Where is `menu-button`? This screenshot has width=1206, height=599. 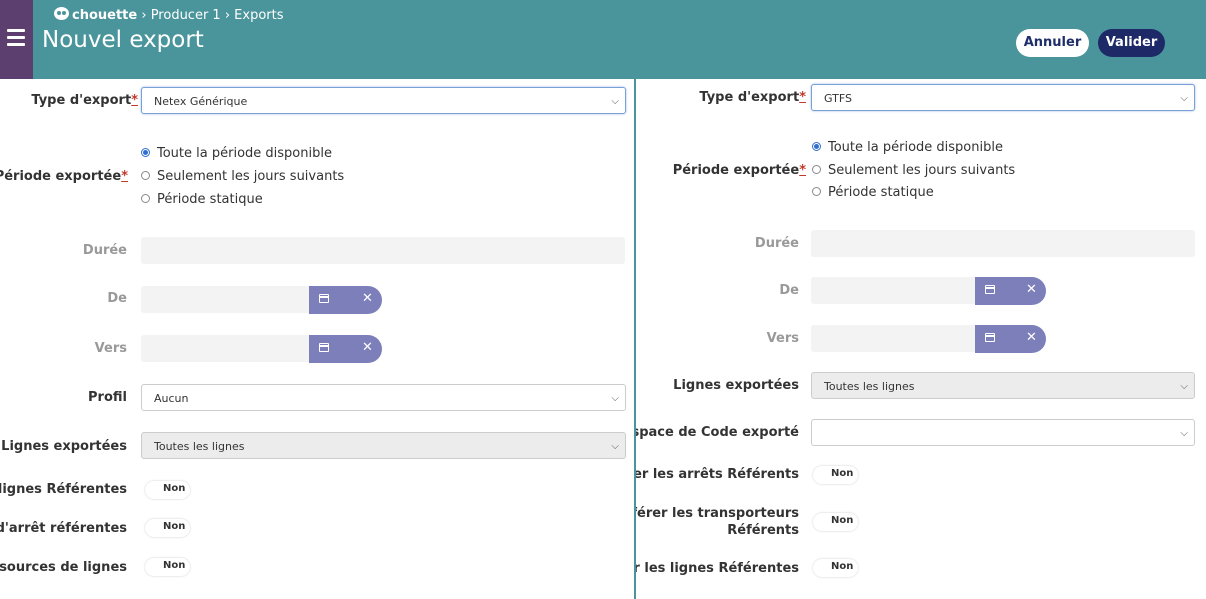 menu-button is located at coordinates (16, 39).